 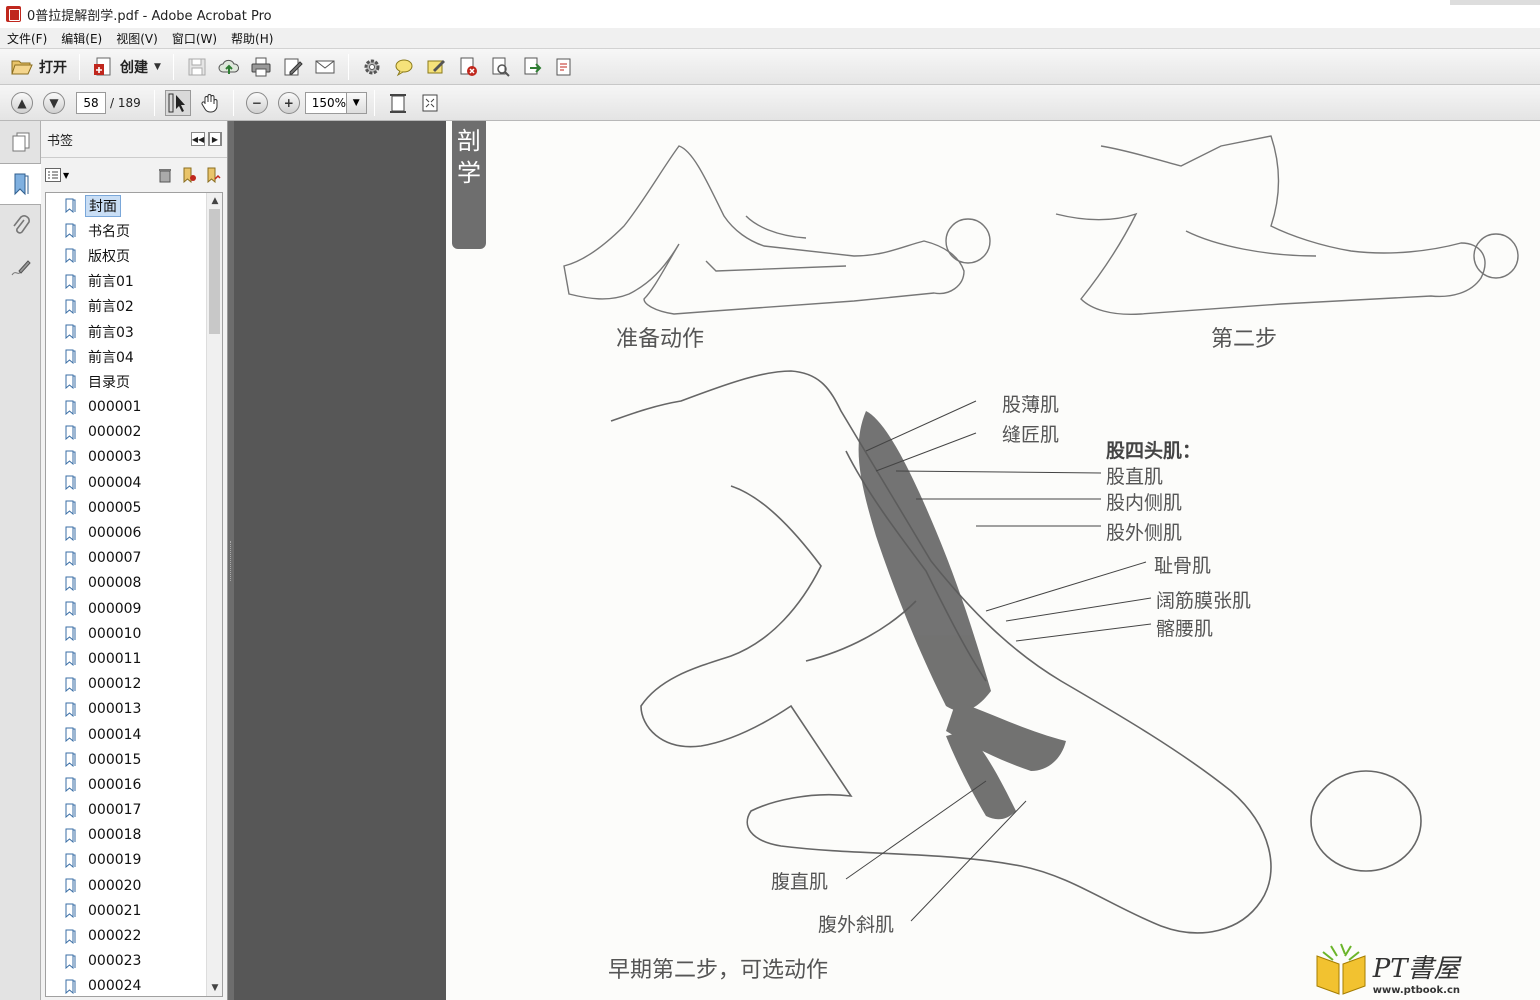 I want to click on attachments-panel-button, so click(x=20, y=226).